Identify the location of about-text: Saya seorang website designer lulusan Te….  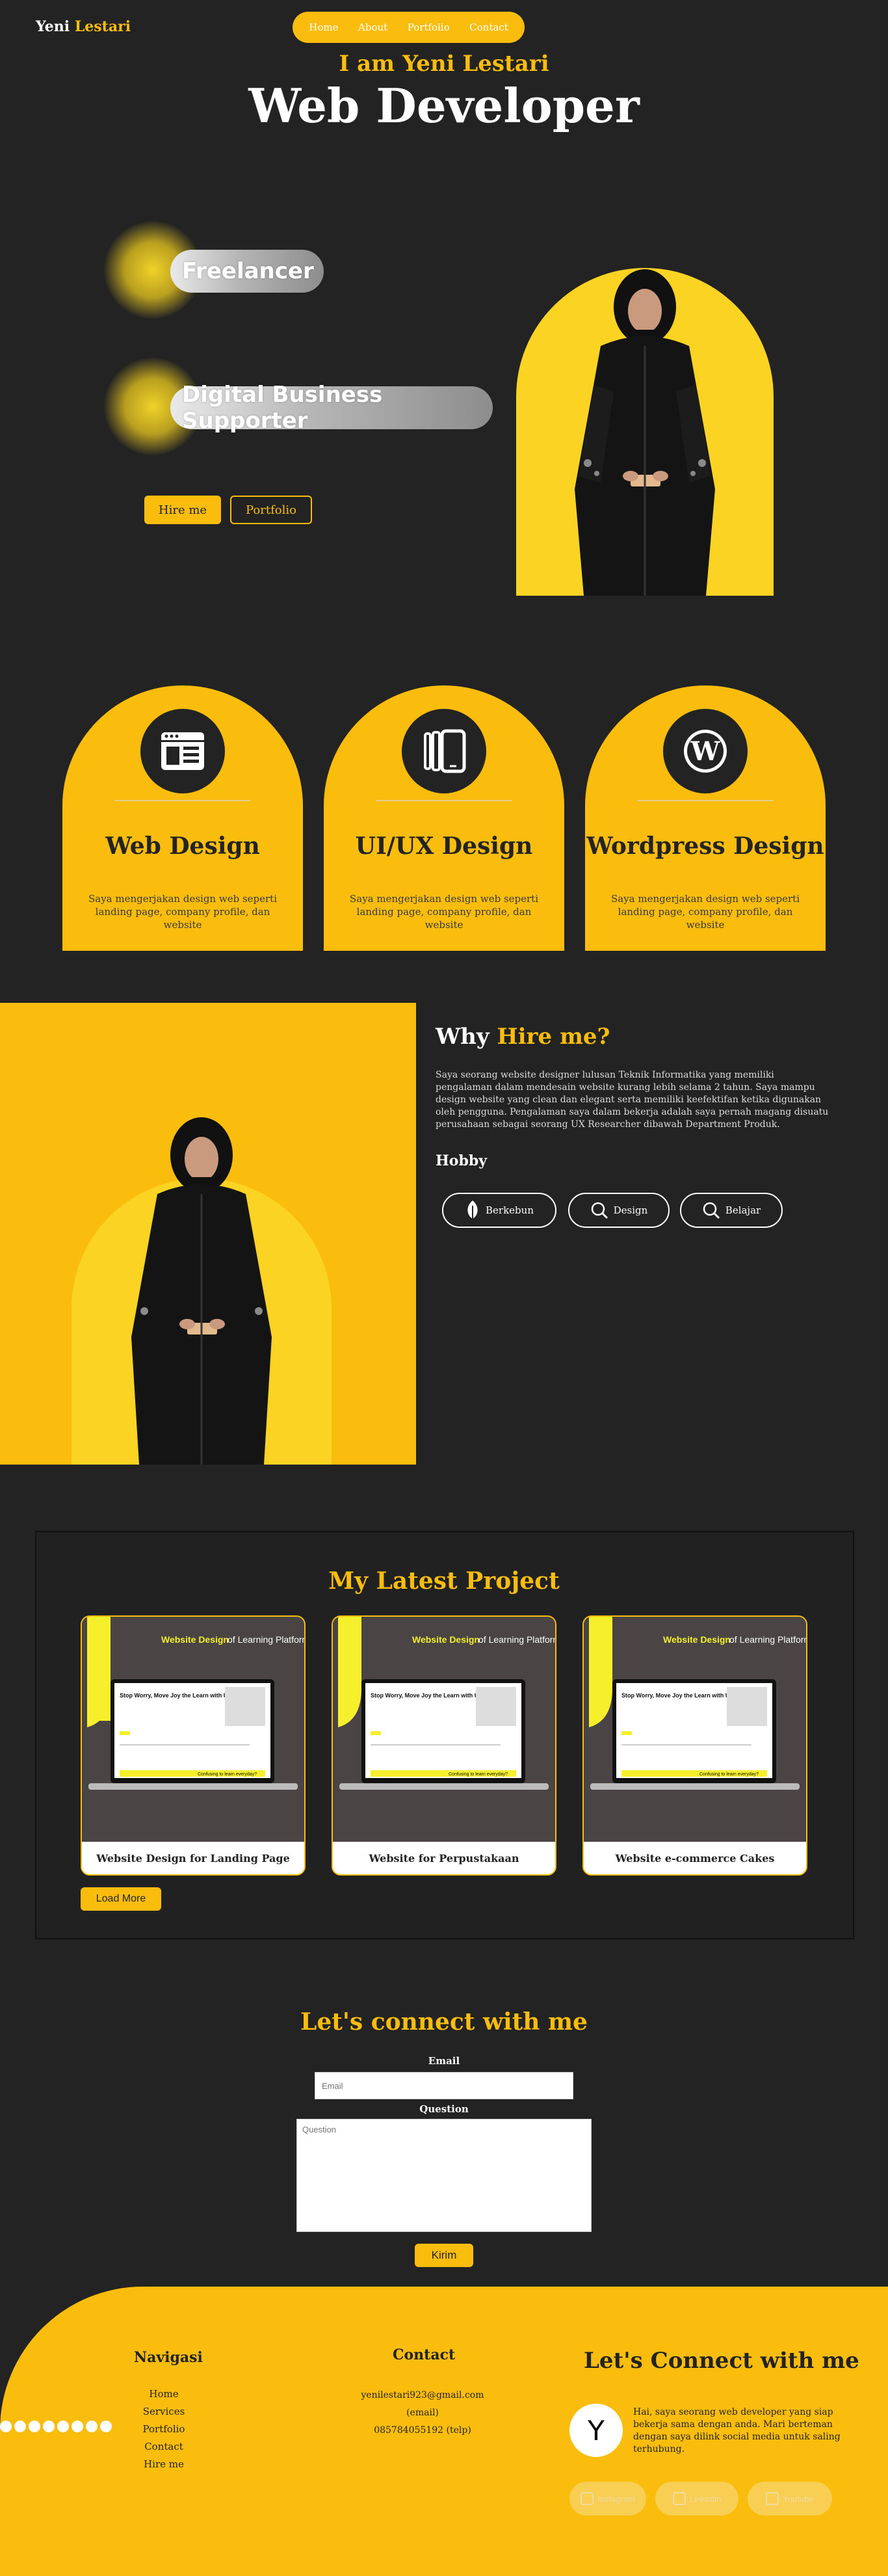
(632, 1100).